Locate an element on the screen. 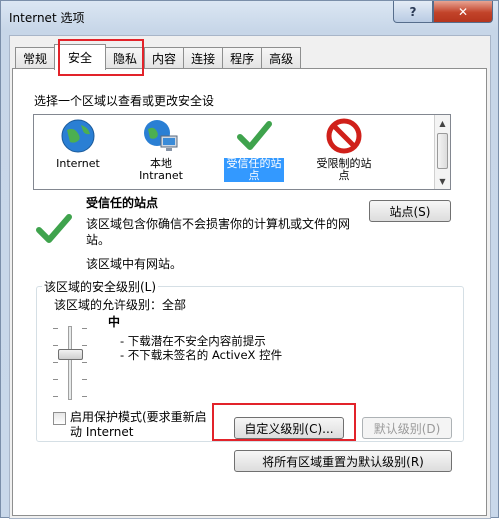 This screenshot has height=519, width=499. trusted-checkmark-icon is located at coordinates (54, 230).